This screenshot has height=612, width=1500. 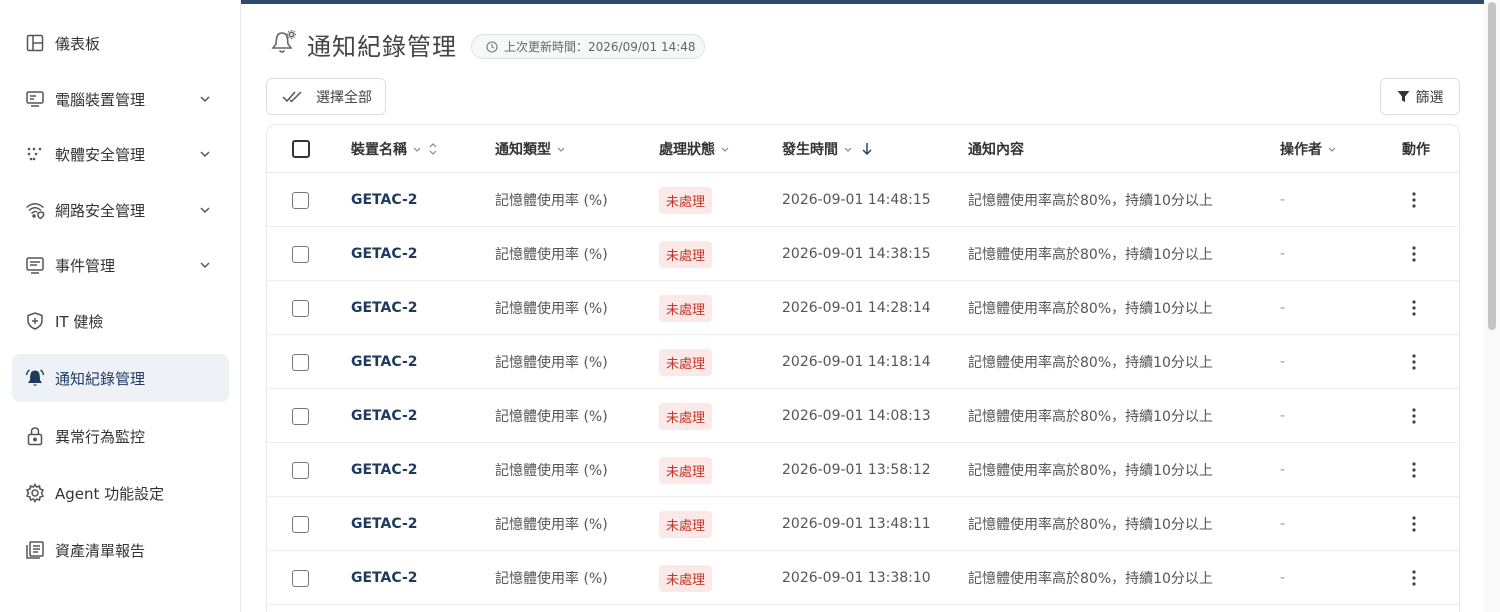 What do you see at coordinates (856, 362) in the screenshot?
I see `occurred-time: 2026-09-01 14:18:14` at bounding box center [856, 362].